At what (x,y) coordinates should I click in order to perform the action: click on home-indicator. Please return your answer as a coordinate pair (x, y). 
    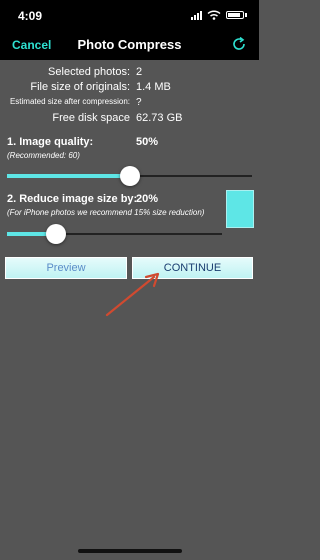
    Looking at the image, I should click on (130, 551).